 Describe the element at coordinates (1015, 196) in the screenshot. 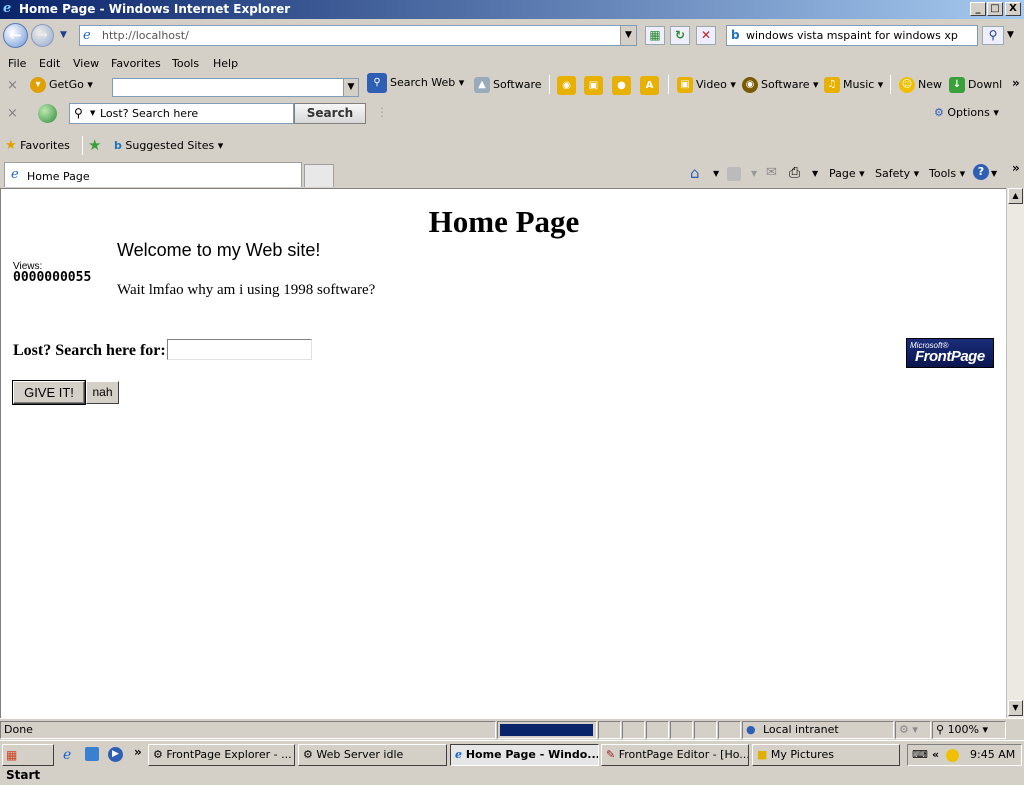

I see `scroll-up-arrow-icon: ▲` at that location.